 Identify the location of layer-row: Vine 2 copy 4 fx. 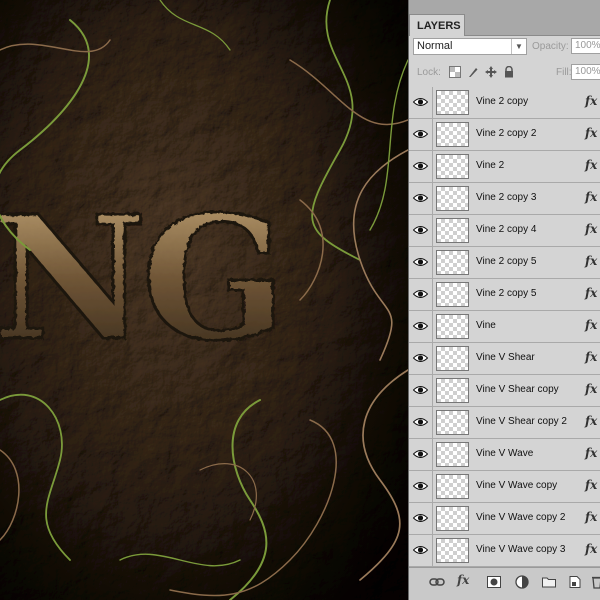
(504, 231).